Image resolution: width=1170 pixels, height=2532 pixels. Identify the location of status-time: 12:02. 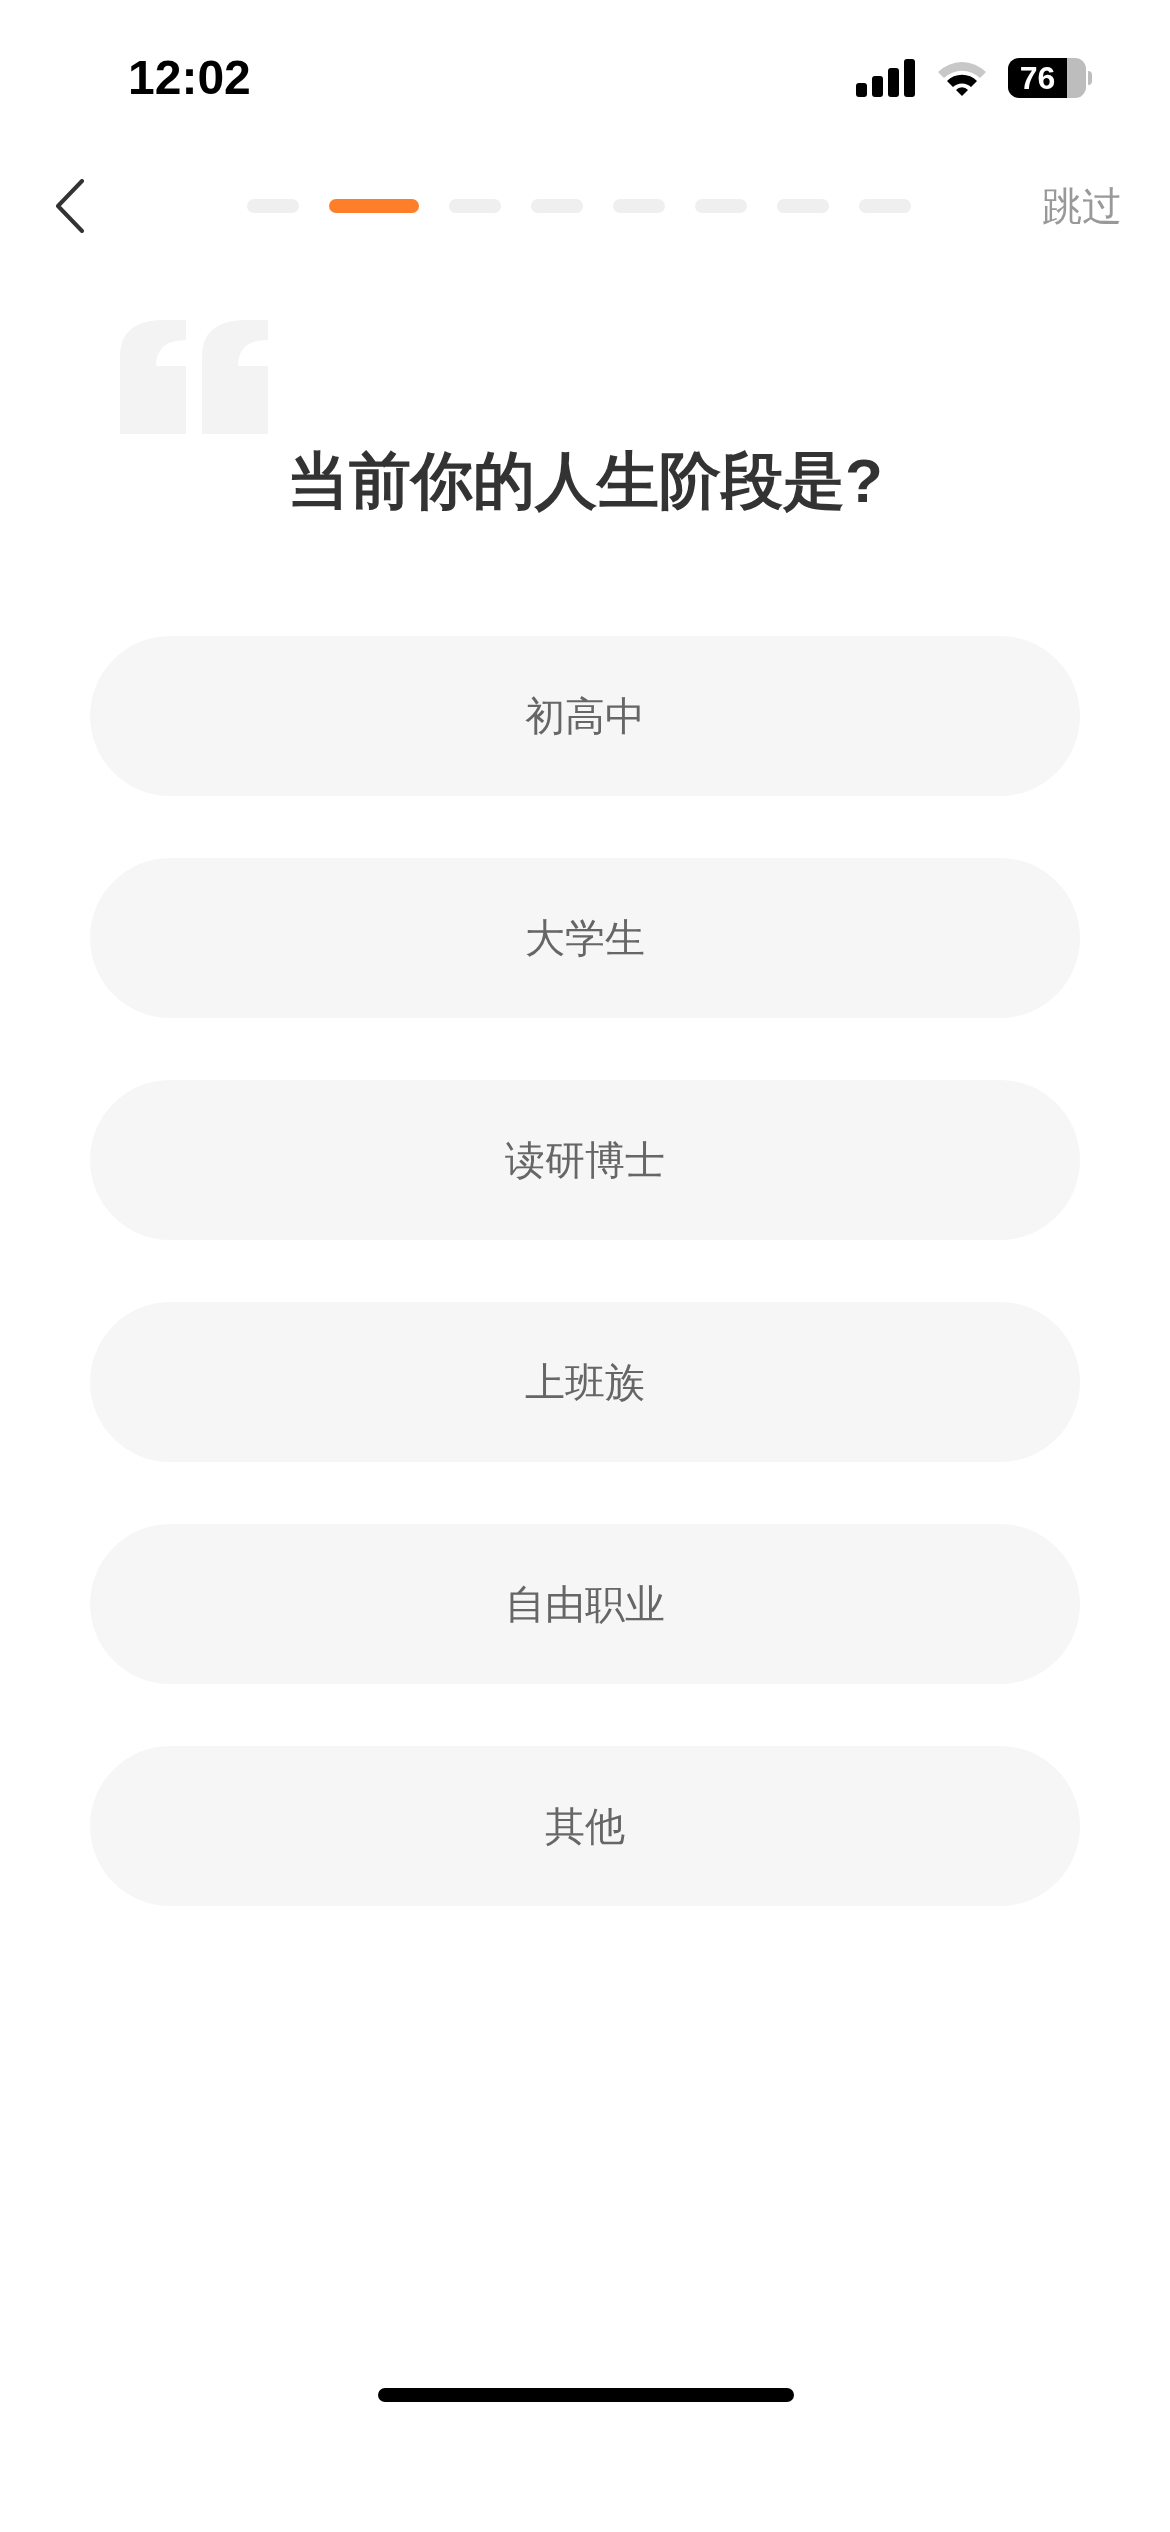
(189, 78).